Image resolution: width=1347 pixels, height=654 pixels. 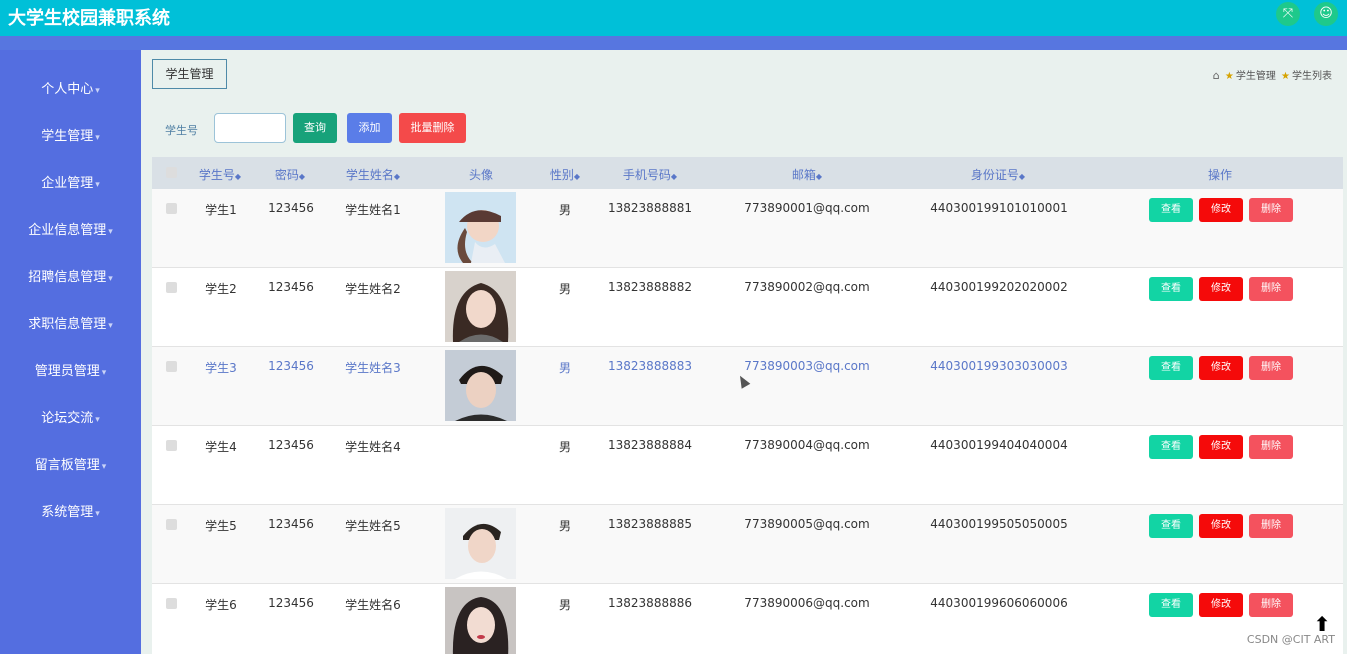 I want to click on column-header-email: 邮箱◆, so click(x=807, y=174).